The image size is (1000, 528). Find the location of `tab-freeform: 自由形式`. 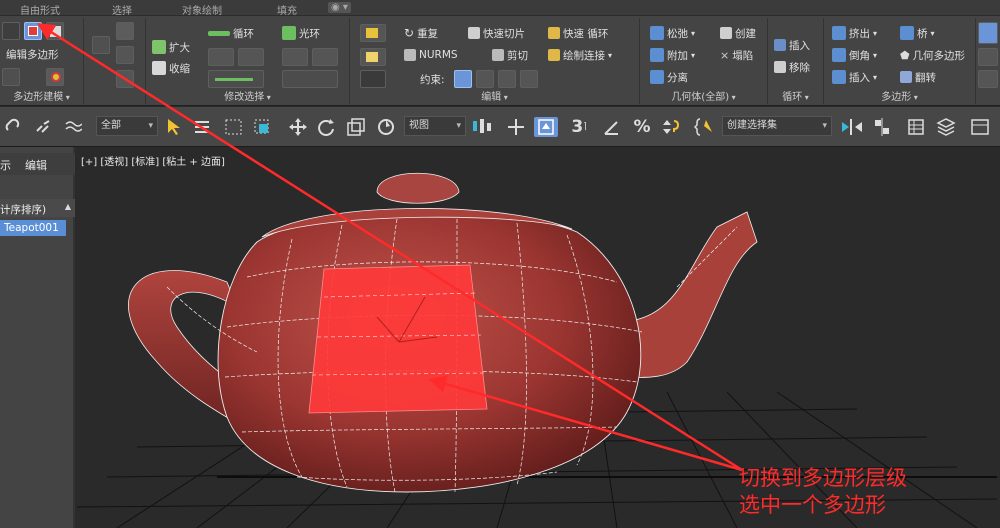

tab-freeform: 自由形式 is located at coordinates (40, 9).